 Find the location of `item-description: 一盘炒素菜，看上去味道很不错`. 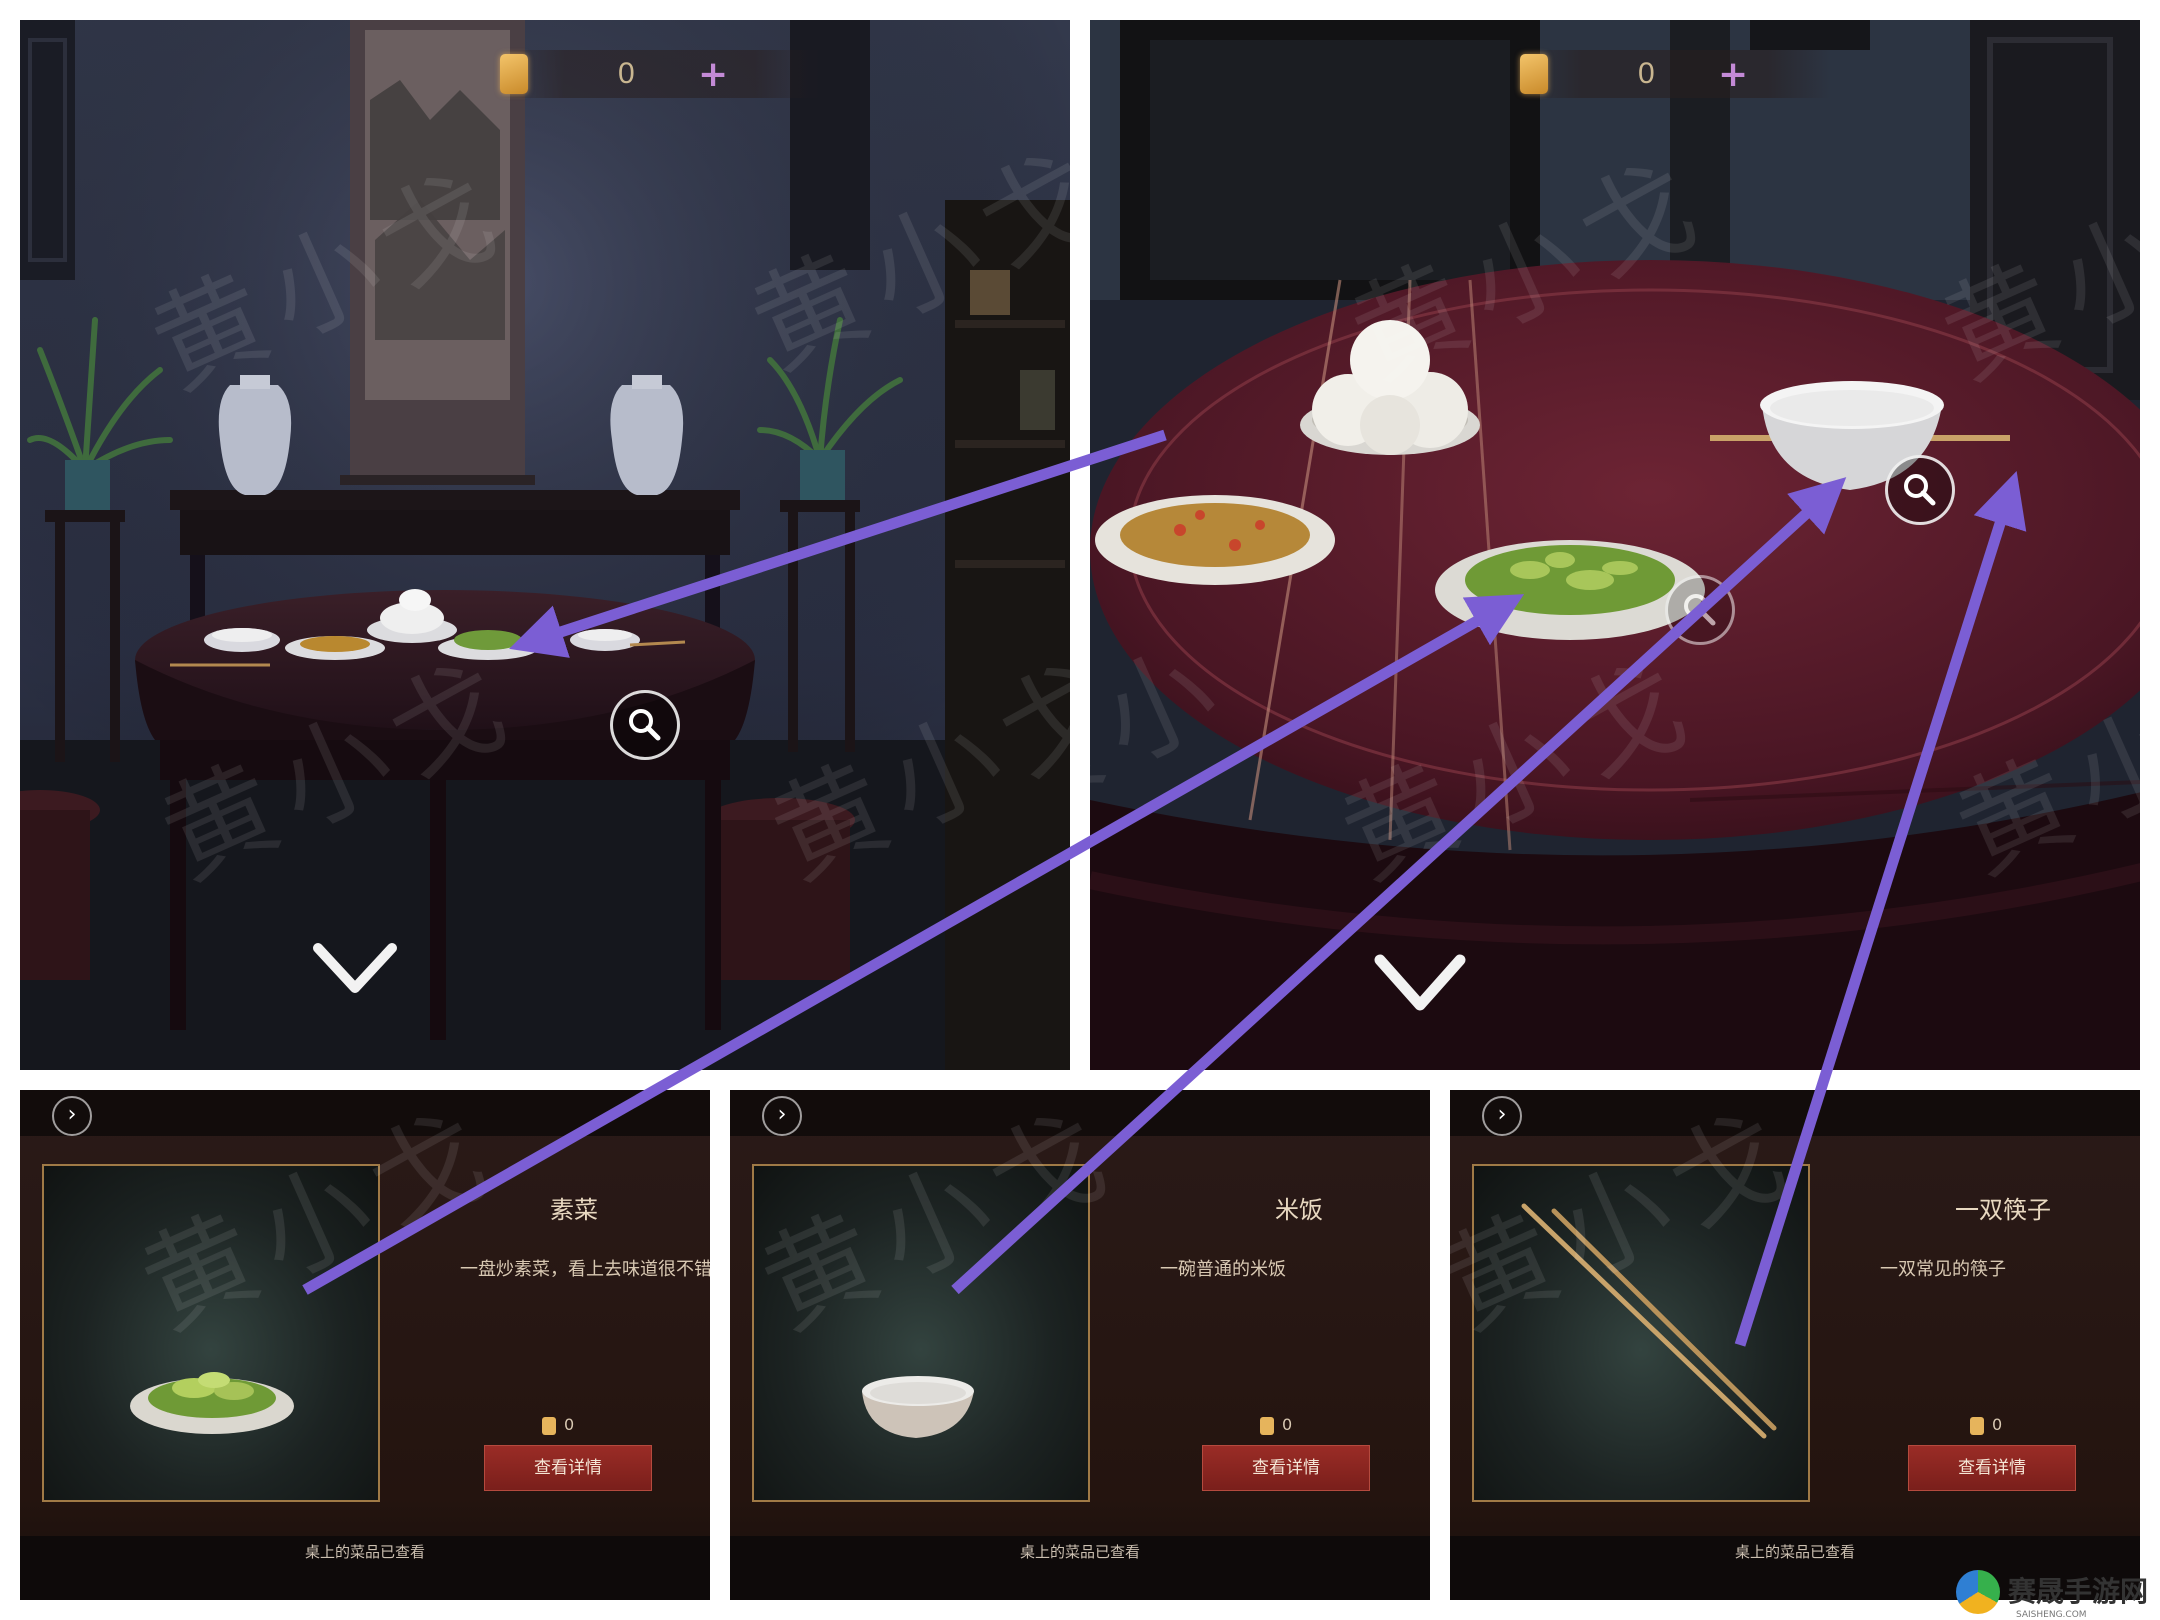

item-description: 一盘炒素菜，看上去味道很不错 is located at coordinates (585, 1269).